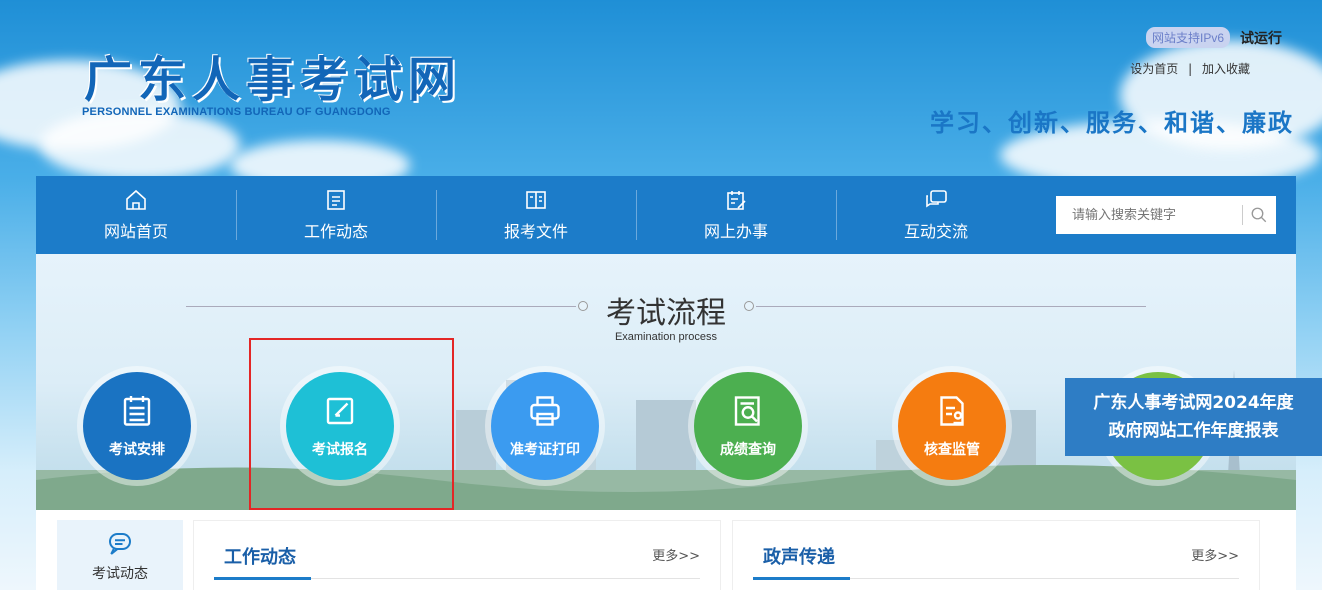  What do you see at coordinates (351, 424) in the screenshot?
I see `highlight-box` at bounding box center [351, 424].